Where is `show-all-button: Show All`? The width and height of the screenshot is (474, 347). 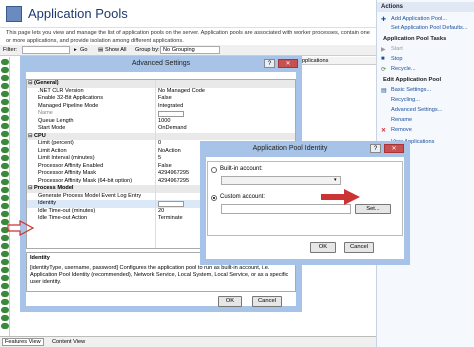
show-all-button: Show All is located at coordinates (115, 50).